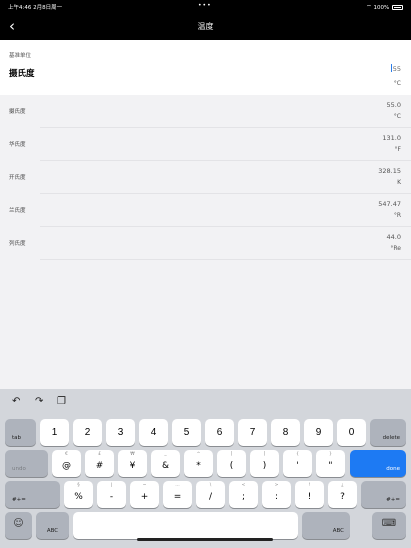  I want to click on battery-icon, so click(397, 7).